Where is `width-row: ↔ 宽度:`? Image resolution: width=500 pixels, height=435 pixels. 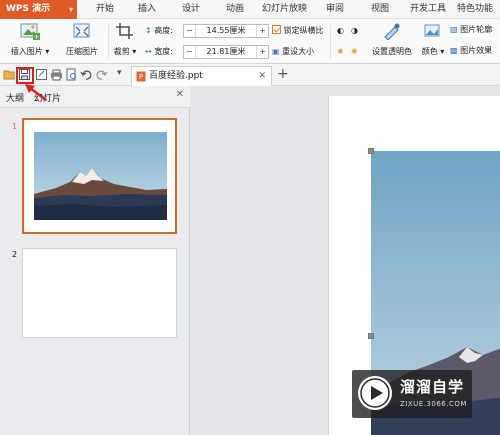
width-row: ↔ 宽度: is located at coordinates (159, 52).